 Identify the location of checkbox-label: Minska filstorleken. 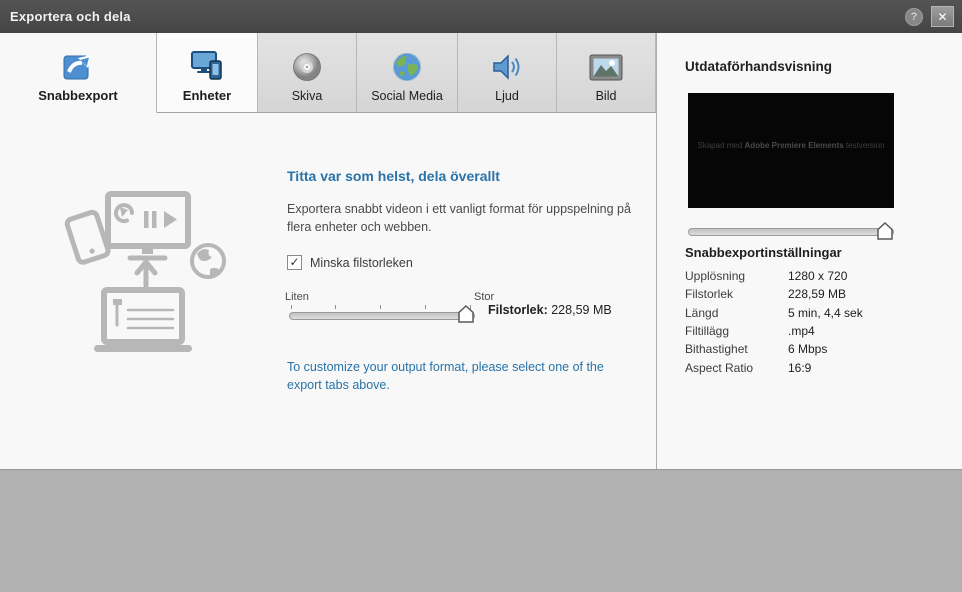
(361, 262).